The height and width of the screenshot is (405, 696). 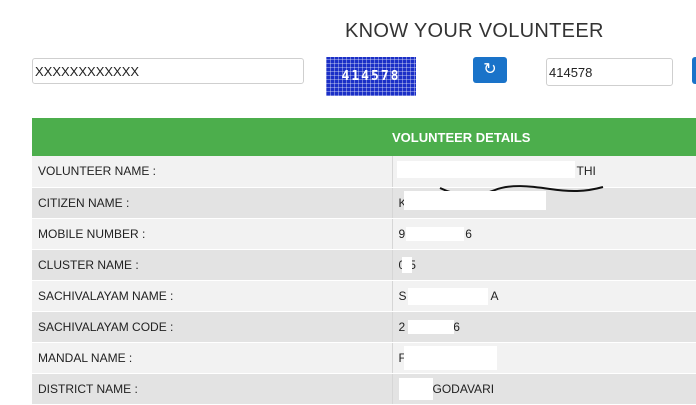 I want to click on table-row: VOLUNTEER NAME : THI, so click(x=364, y=172).